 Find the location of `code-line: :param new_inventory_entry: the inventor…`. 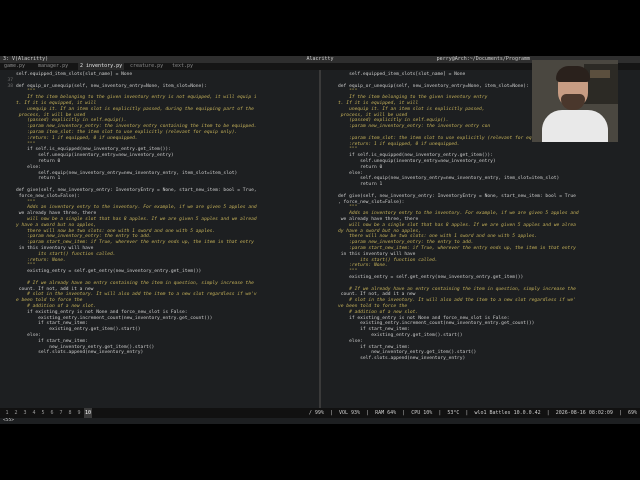

code-line: :param new_inventory_entry: the inventor… is located at coordinates (414, 127).